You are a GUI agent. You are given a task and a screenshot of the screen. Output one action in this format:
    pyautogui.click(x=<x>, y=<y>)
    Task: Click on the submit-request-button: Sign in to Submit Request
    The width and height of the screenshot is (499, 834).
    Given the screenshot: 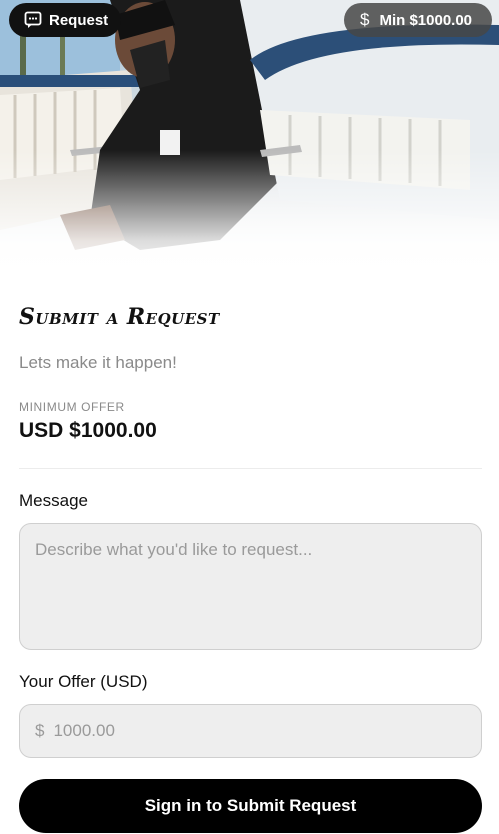 What is the action you would take?
    pyautogui.click(x=250, y=806)
    